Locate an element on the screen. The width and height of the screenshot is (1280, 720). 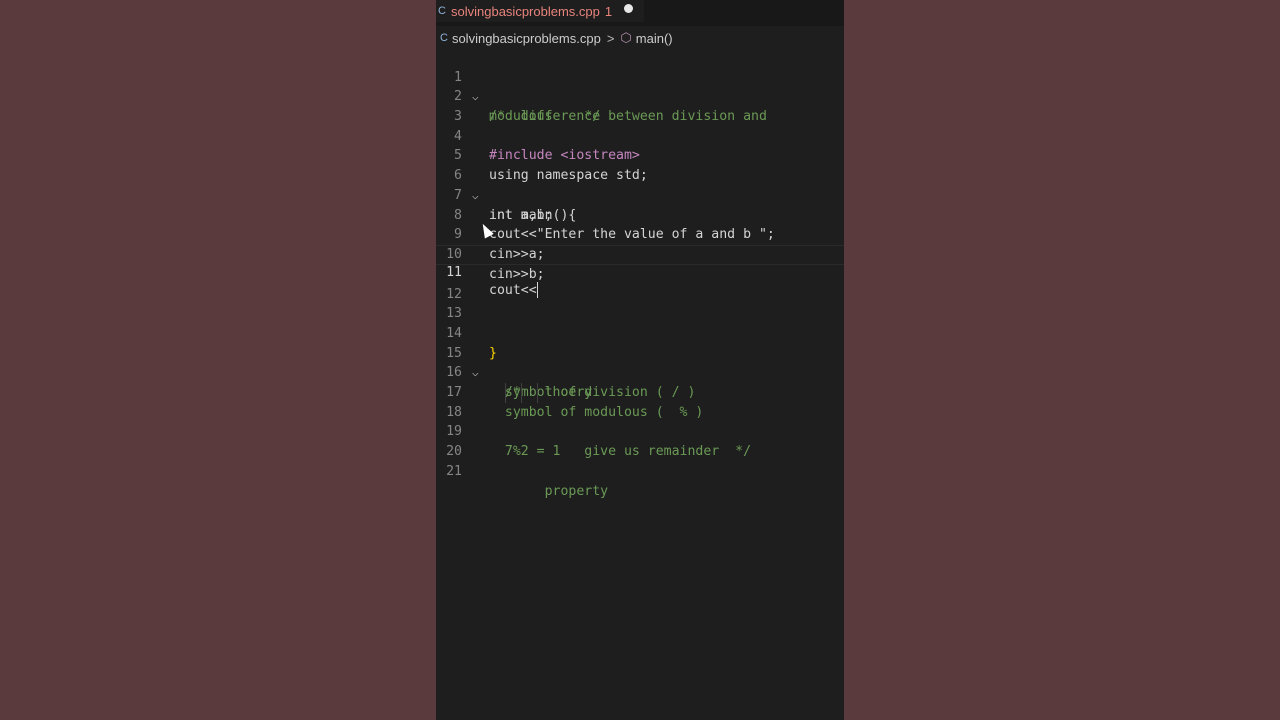
breadcrumb-file: solvingbasicproblems.cpp is located at coordinates (526, 38).